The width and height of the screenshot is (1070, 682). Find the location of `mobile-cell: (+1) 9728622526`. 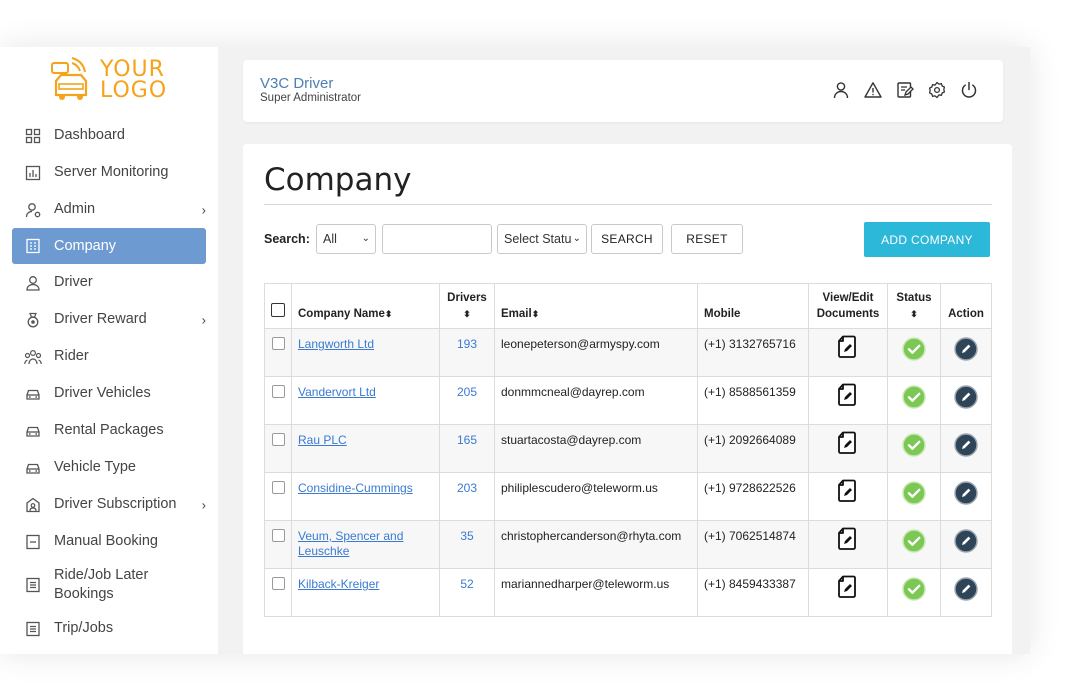

mobile-cell: (+1) 9728622526 is located at coordinates (753, 496).